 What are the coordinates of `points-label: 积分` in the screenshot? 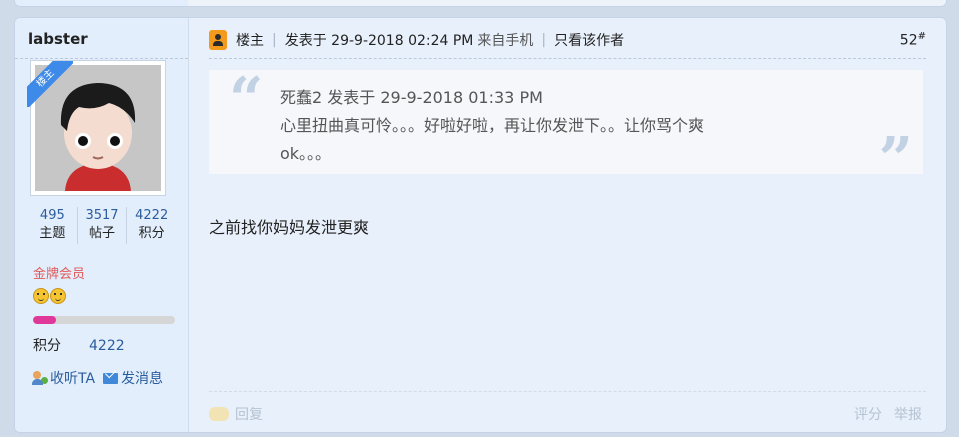 It's located at (47, 346).